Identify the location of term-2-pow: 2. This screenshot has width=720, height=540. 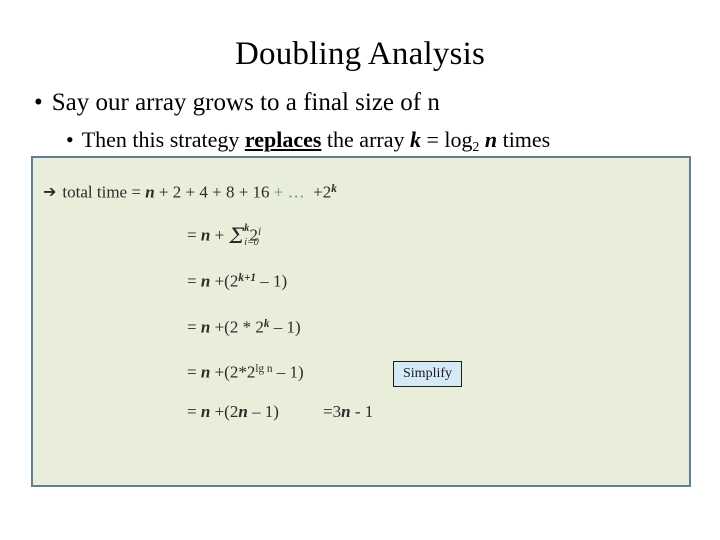
(327, 192).